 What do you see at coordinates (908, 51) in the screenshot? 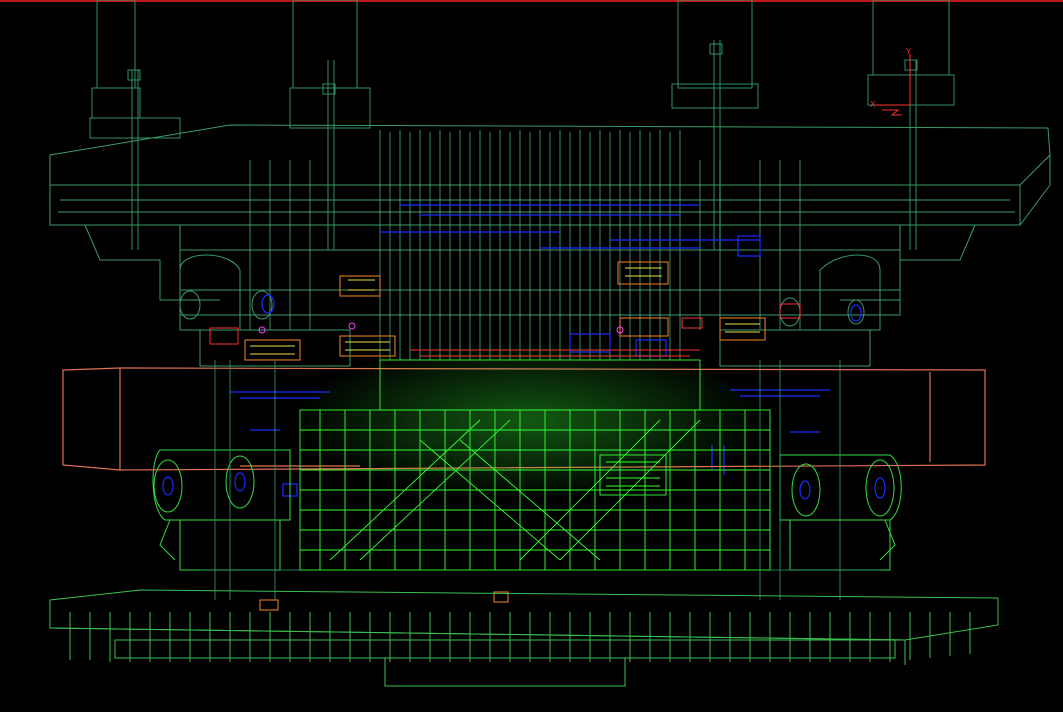
I see `axis-y-label: Y` at bounding box center [908, 51].